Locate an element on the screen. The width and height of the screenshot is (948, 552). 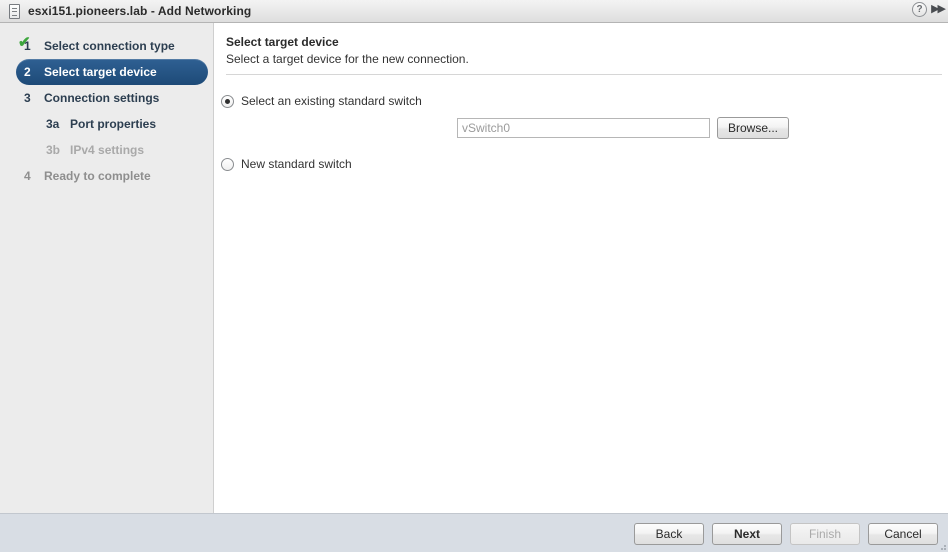
radio-button-existing-switch is located at coordinates (227, 101).